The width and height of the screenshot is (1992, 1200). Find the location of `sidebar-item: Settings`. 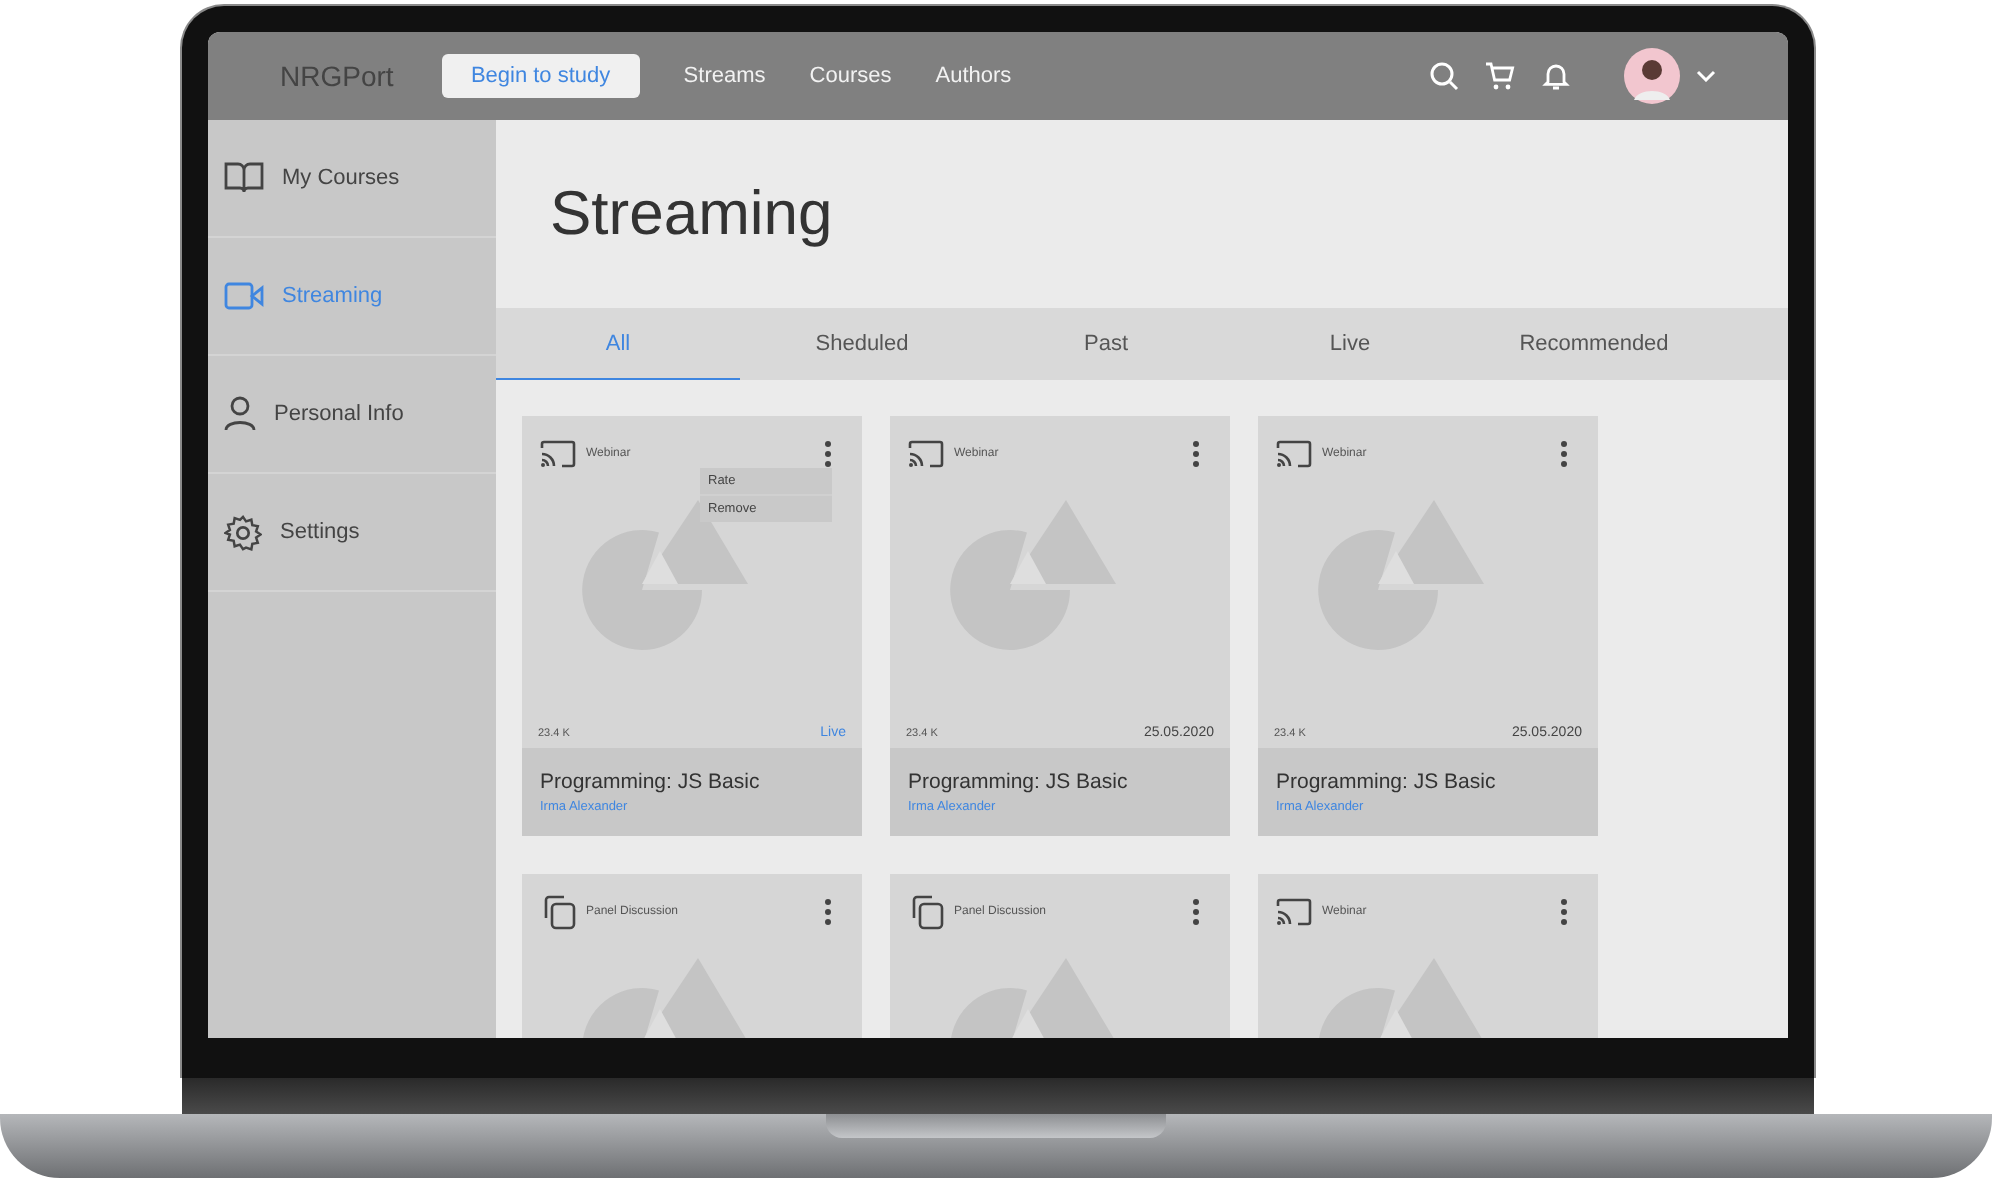

sidebar-item: Settings is located at coordinates (352, 533).